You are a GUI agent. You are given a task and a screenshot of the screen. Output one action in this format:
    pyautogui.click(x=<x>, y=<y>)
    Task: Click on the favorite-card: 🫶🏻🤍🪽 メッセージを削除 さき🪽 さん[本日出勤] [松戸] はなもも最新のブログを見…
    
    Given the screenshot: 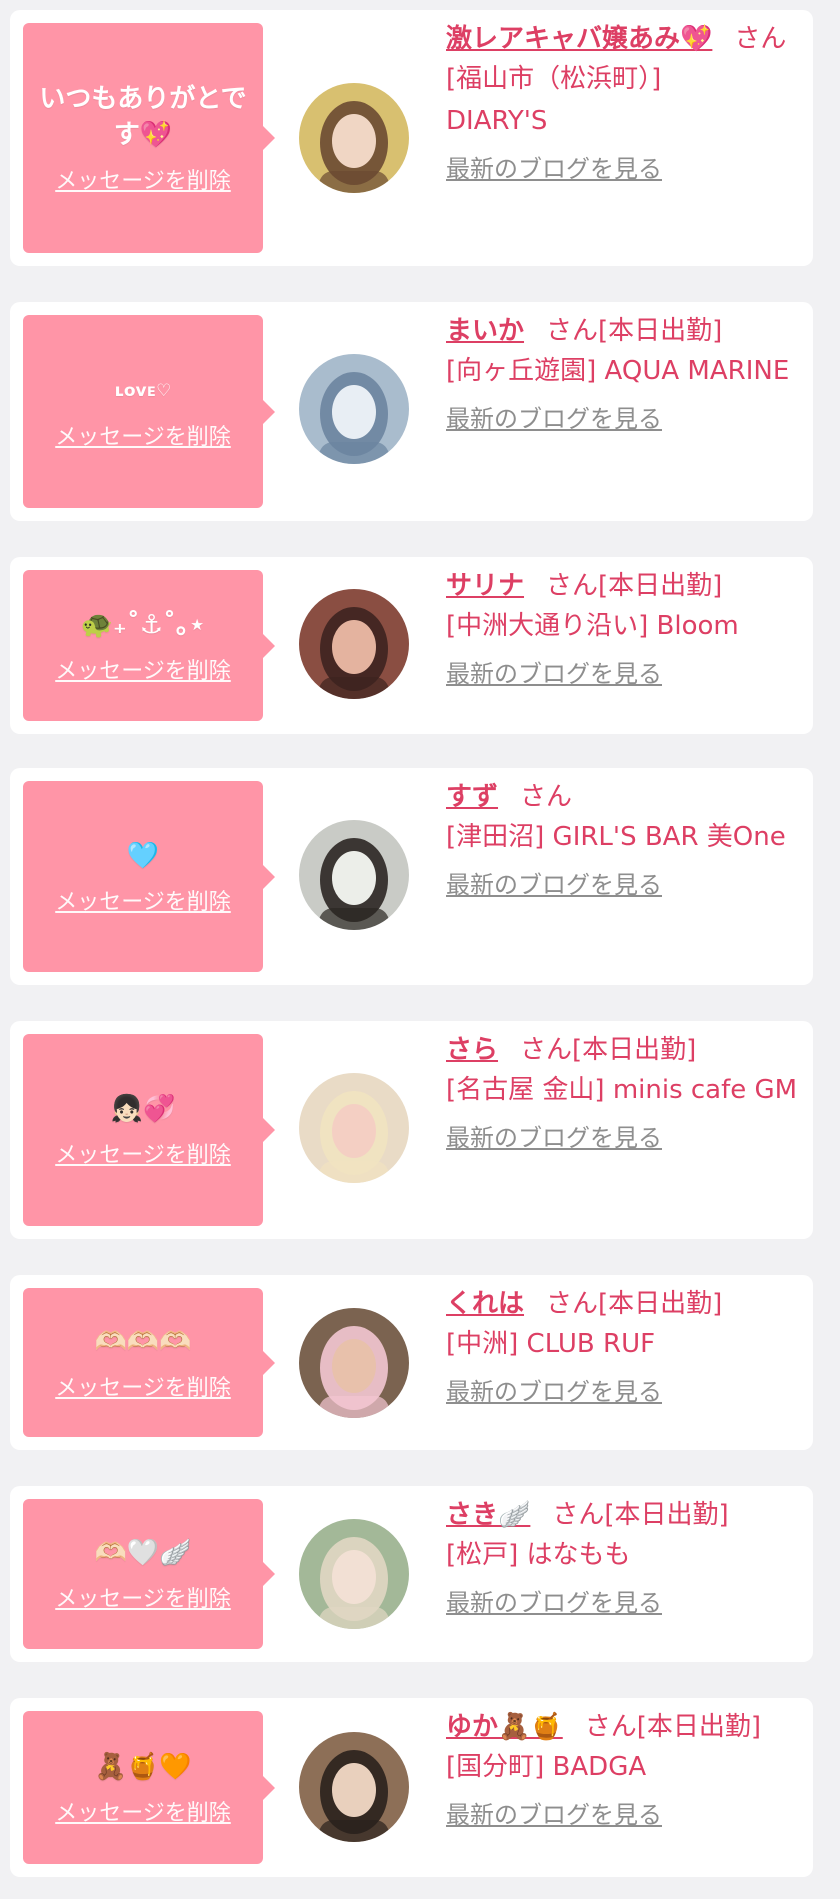 What is the action you would take?
    pyautogui.click(x=411, y=1574)
    